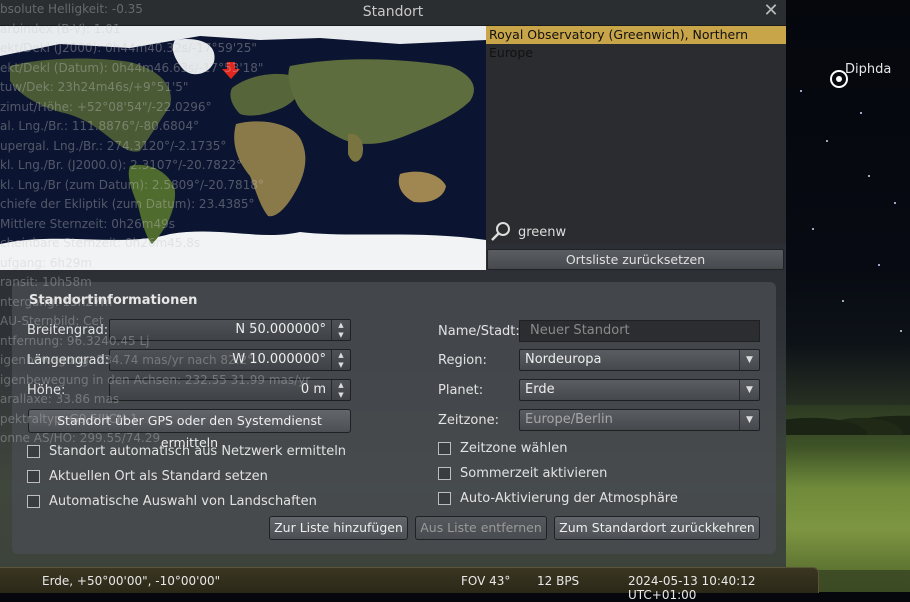 The image size is (910, 602). Describe the element at coordinates (563, 359) in the screenshot. I see `region-value: Nordeuropa` at that location.